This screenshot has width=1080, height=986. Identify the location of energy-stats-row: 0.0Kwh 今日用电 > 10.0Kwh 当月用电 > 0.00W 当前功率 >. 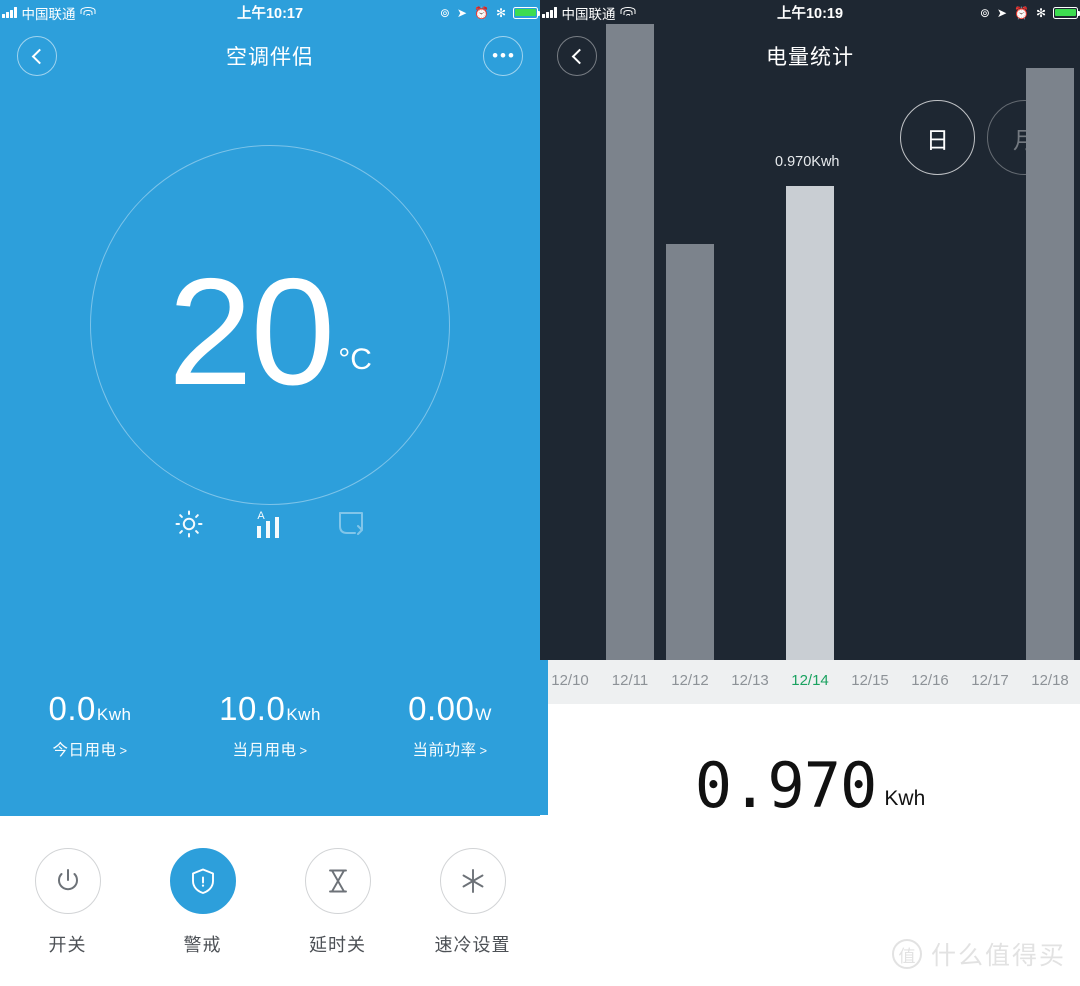
(270, 725).